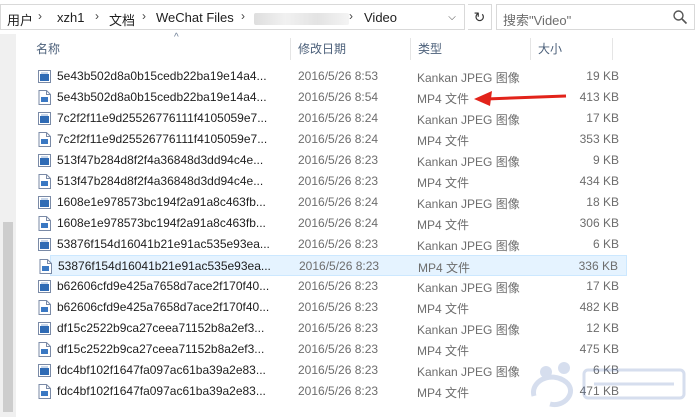 The height and width of the screenshot is (417, 695). What do you see at coordinates (599, 97) in the screenshot?
I see `file-size: 413 KB` at bounding box center [599, 97].